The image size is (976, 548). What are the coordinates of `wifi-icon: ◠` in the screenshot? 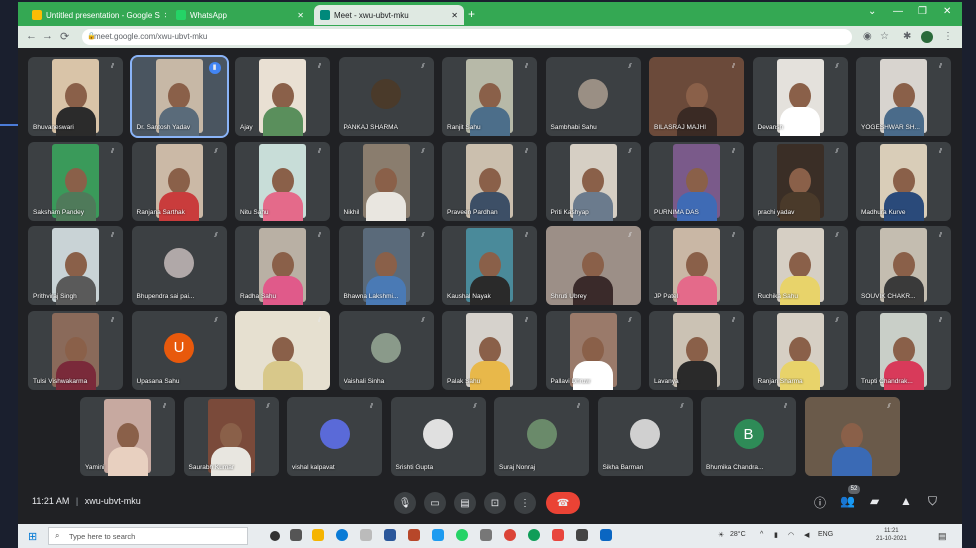 It's located at (791, 535).